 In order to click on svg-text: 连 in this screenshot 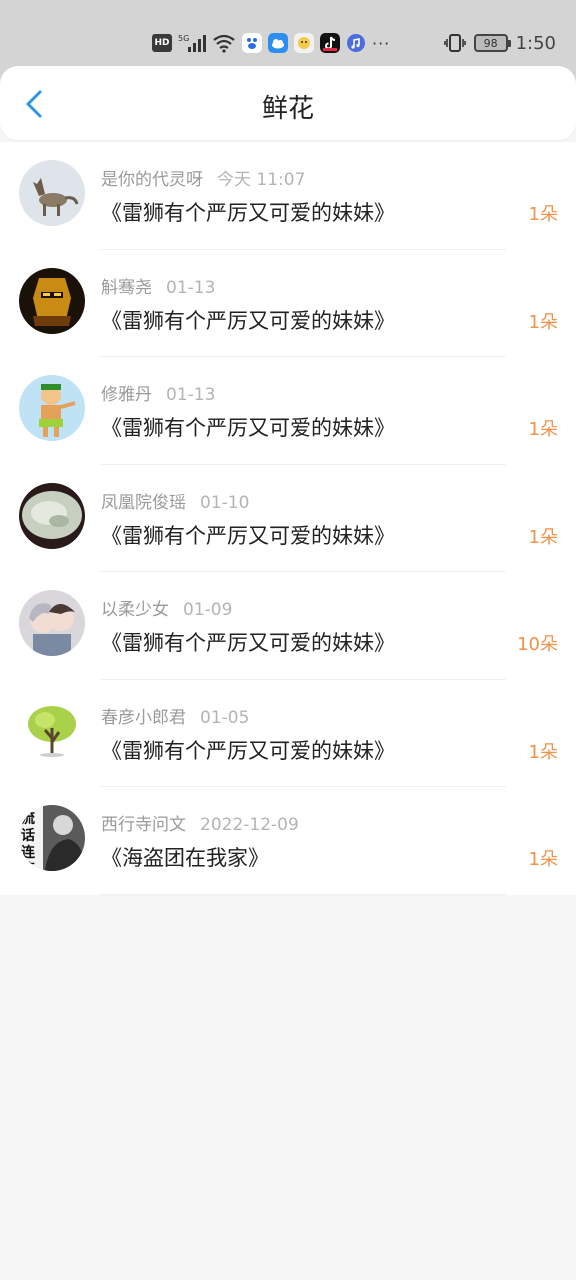, I will do `click(28, 852)`.